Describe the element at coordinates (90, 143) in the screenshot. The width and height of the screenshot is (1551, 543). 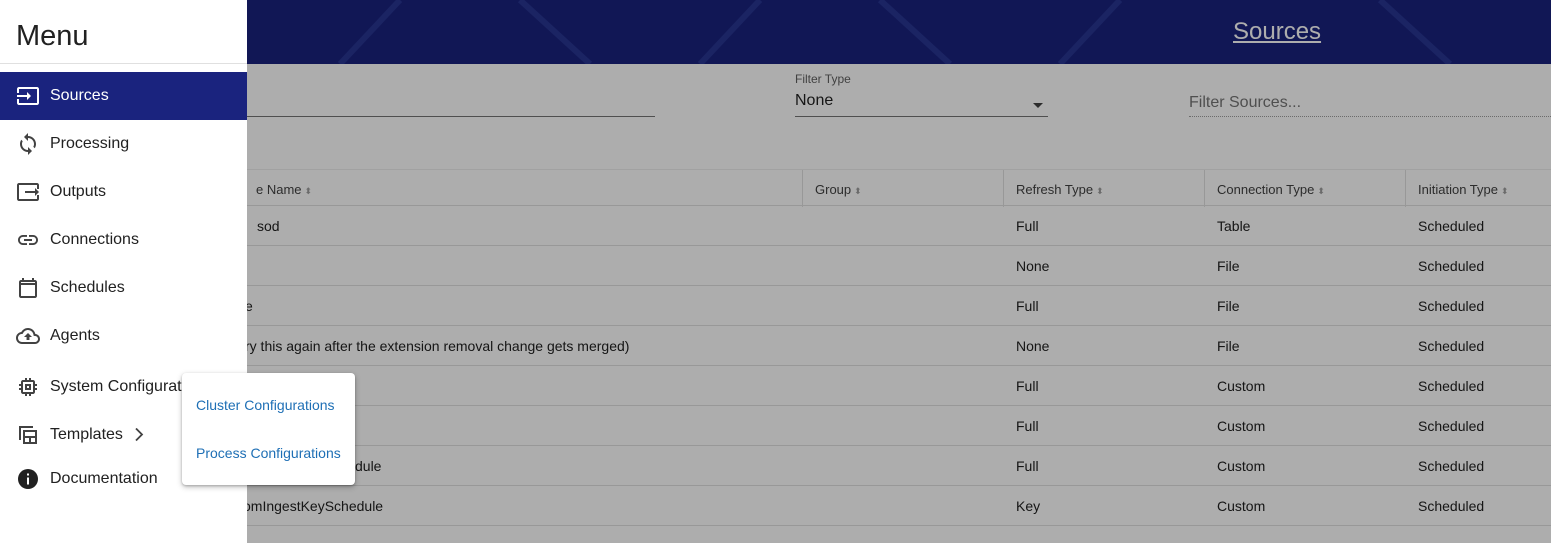
I see `nav-label: Processing` at that location.